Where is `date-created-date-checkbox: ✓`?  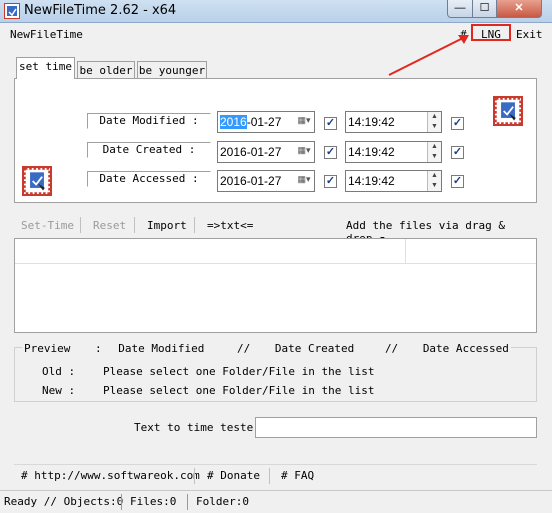
date-created-date-checkbox: ✓ is located at coordinates (330, 152).